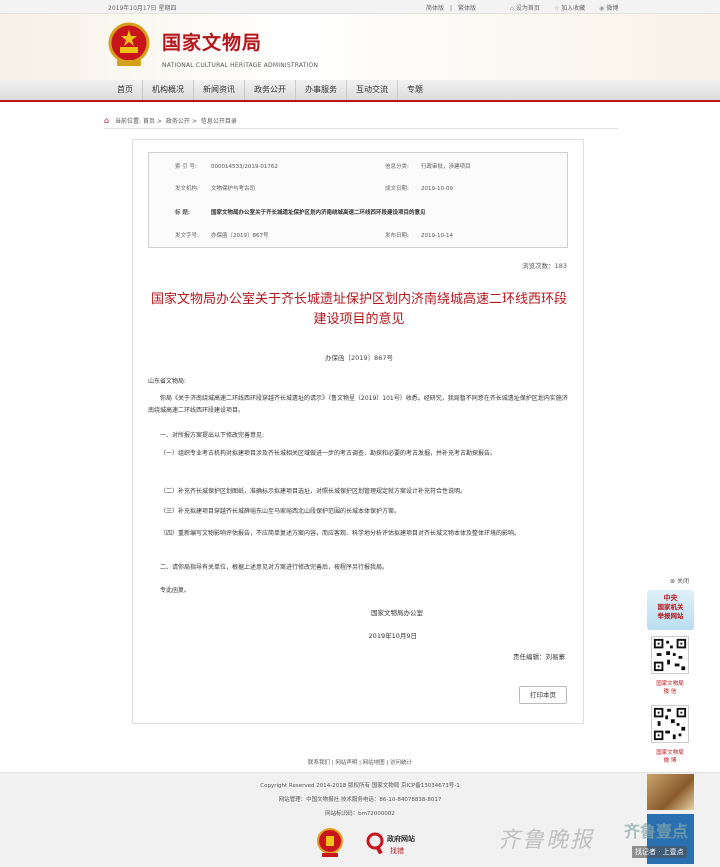  I want to click on add-favorite-link: ☆ 加入收藏, so click(569, 8).